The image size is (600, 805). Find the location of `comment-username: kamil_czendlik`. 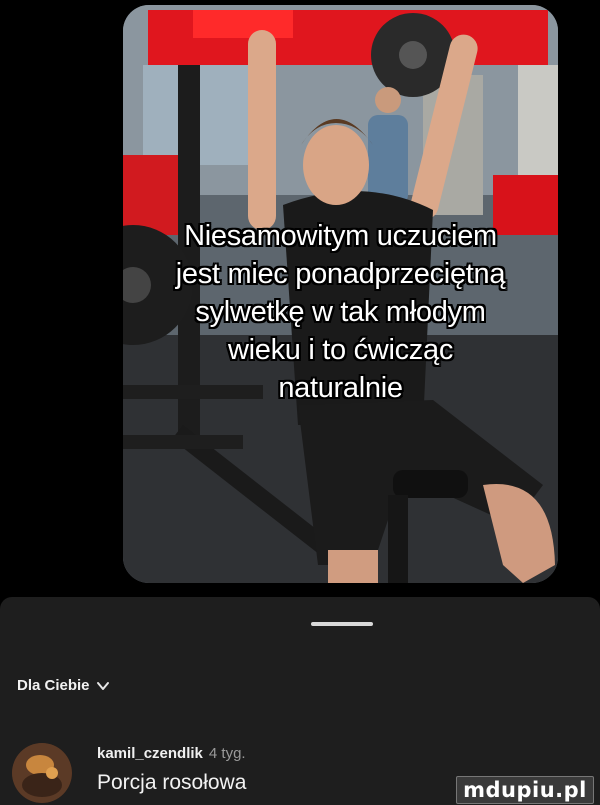

comment-username: kamil_czendlik is located at coordinates (150, 753).